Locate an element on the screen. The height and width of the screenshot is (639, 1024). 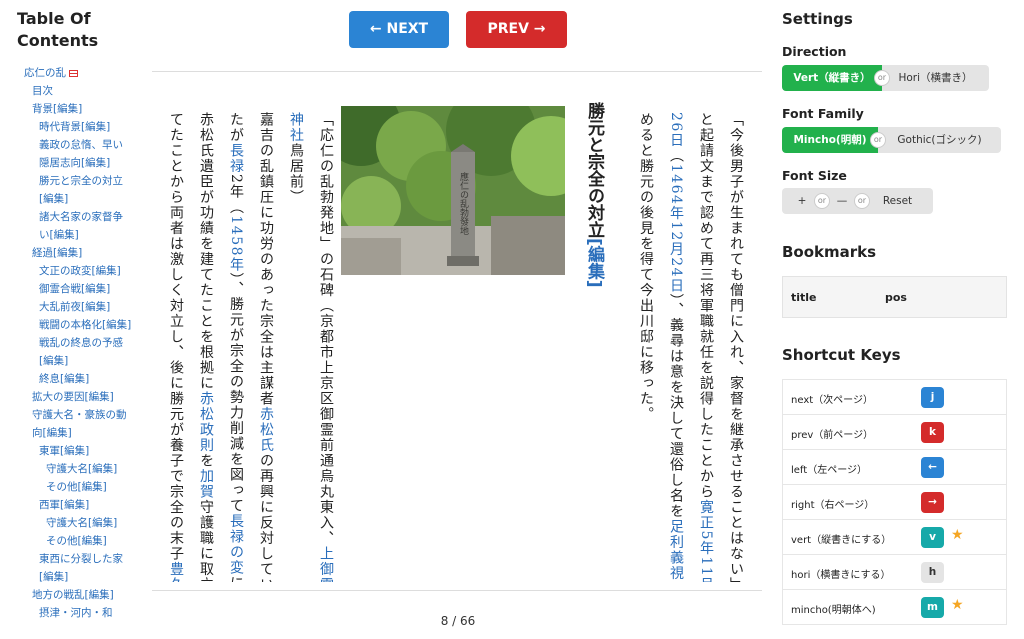
link-akamatsu-masanori: 赤松政則 is located at coordinates (206, 422).